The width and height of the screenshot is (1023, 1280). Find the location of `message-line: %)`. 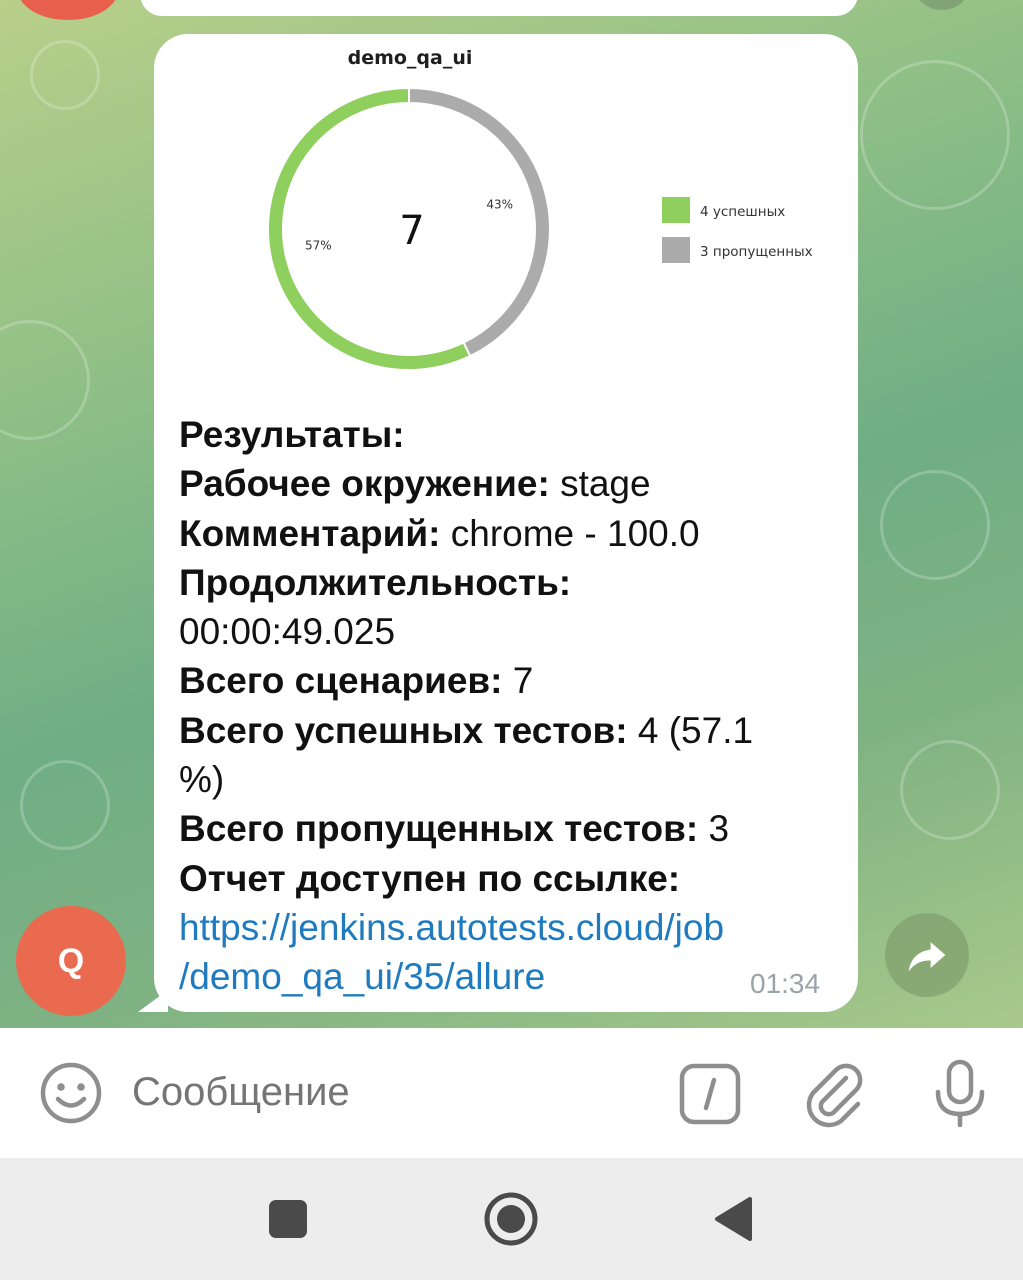

message-line: %) is located at coordinates (504, 779).